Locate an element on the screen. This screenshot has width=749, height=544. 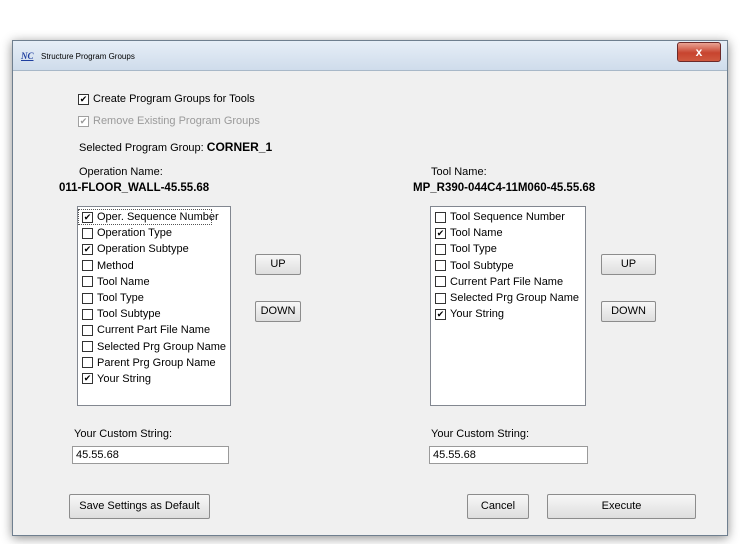
operation-field-item-label: Tool Subtype is located at coordinates (129, 314).